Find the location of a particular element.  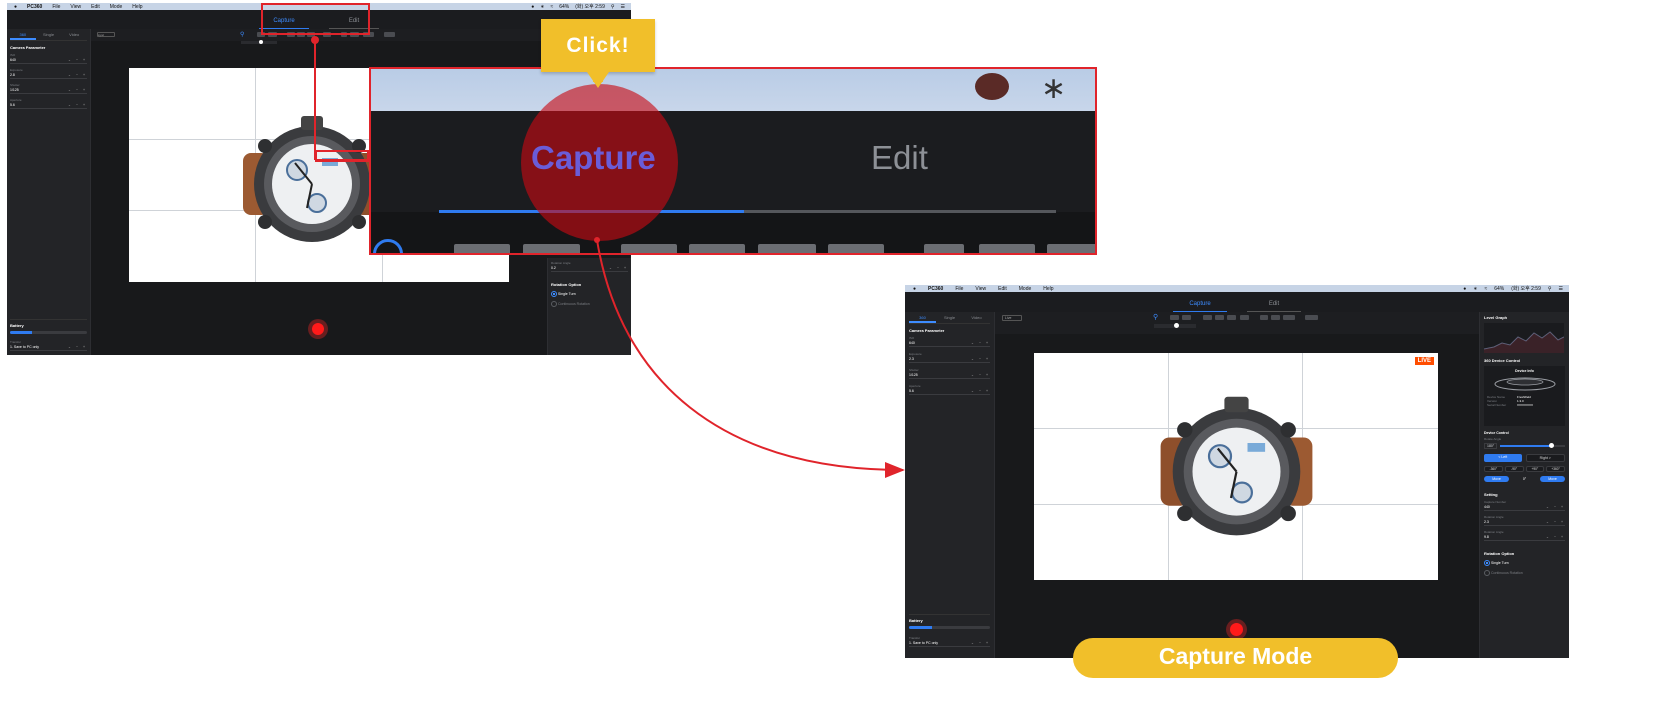

preview-canvas: LIVE is located at coordinates (1236, 466).